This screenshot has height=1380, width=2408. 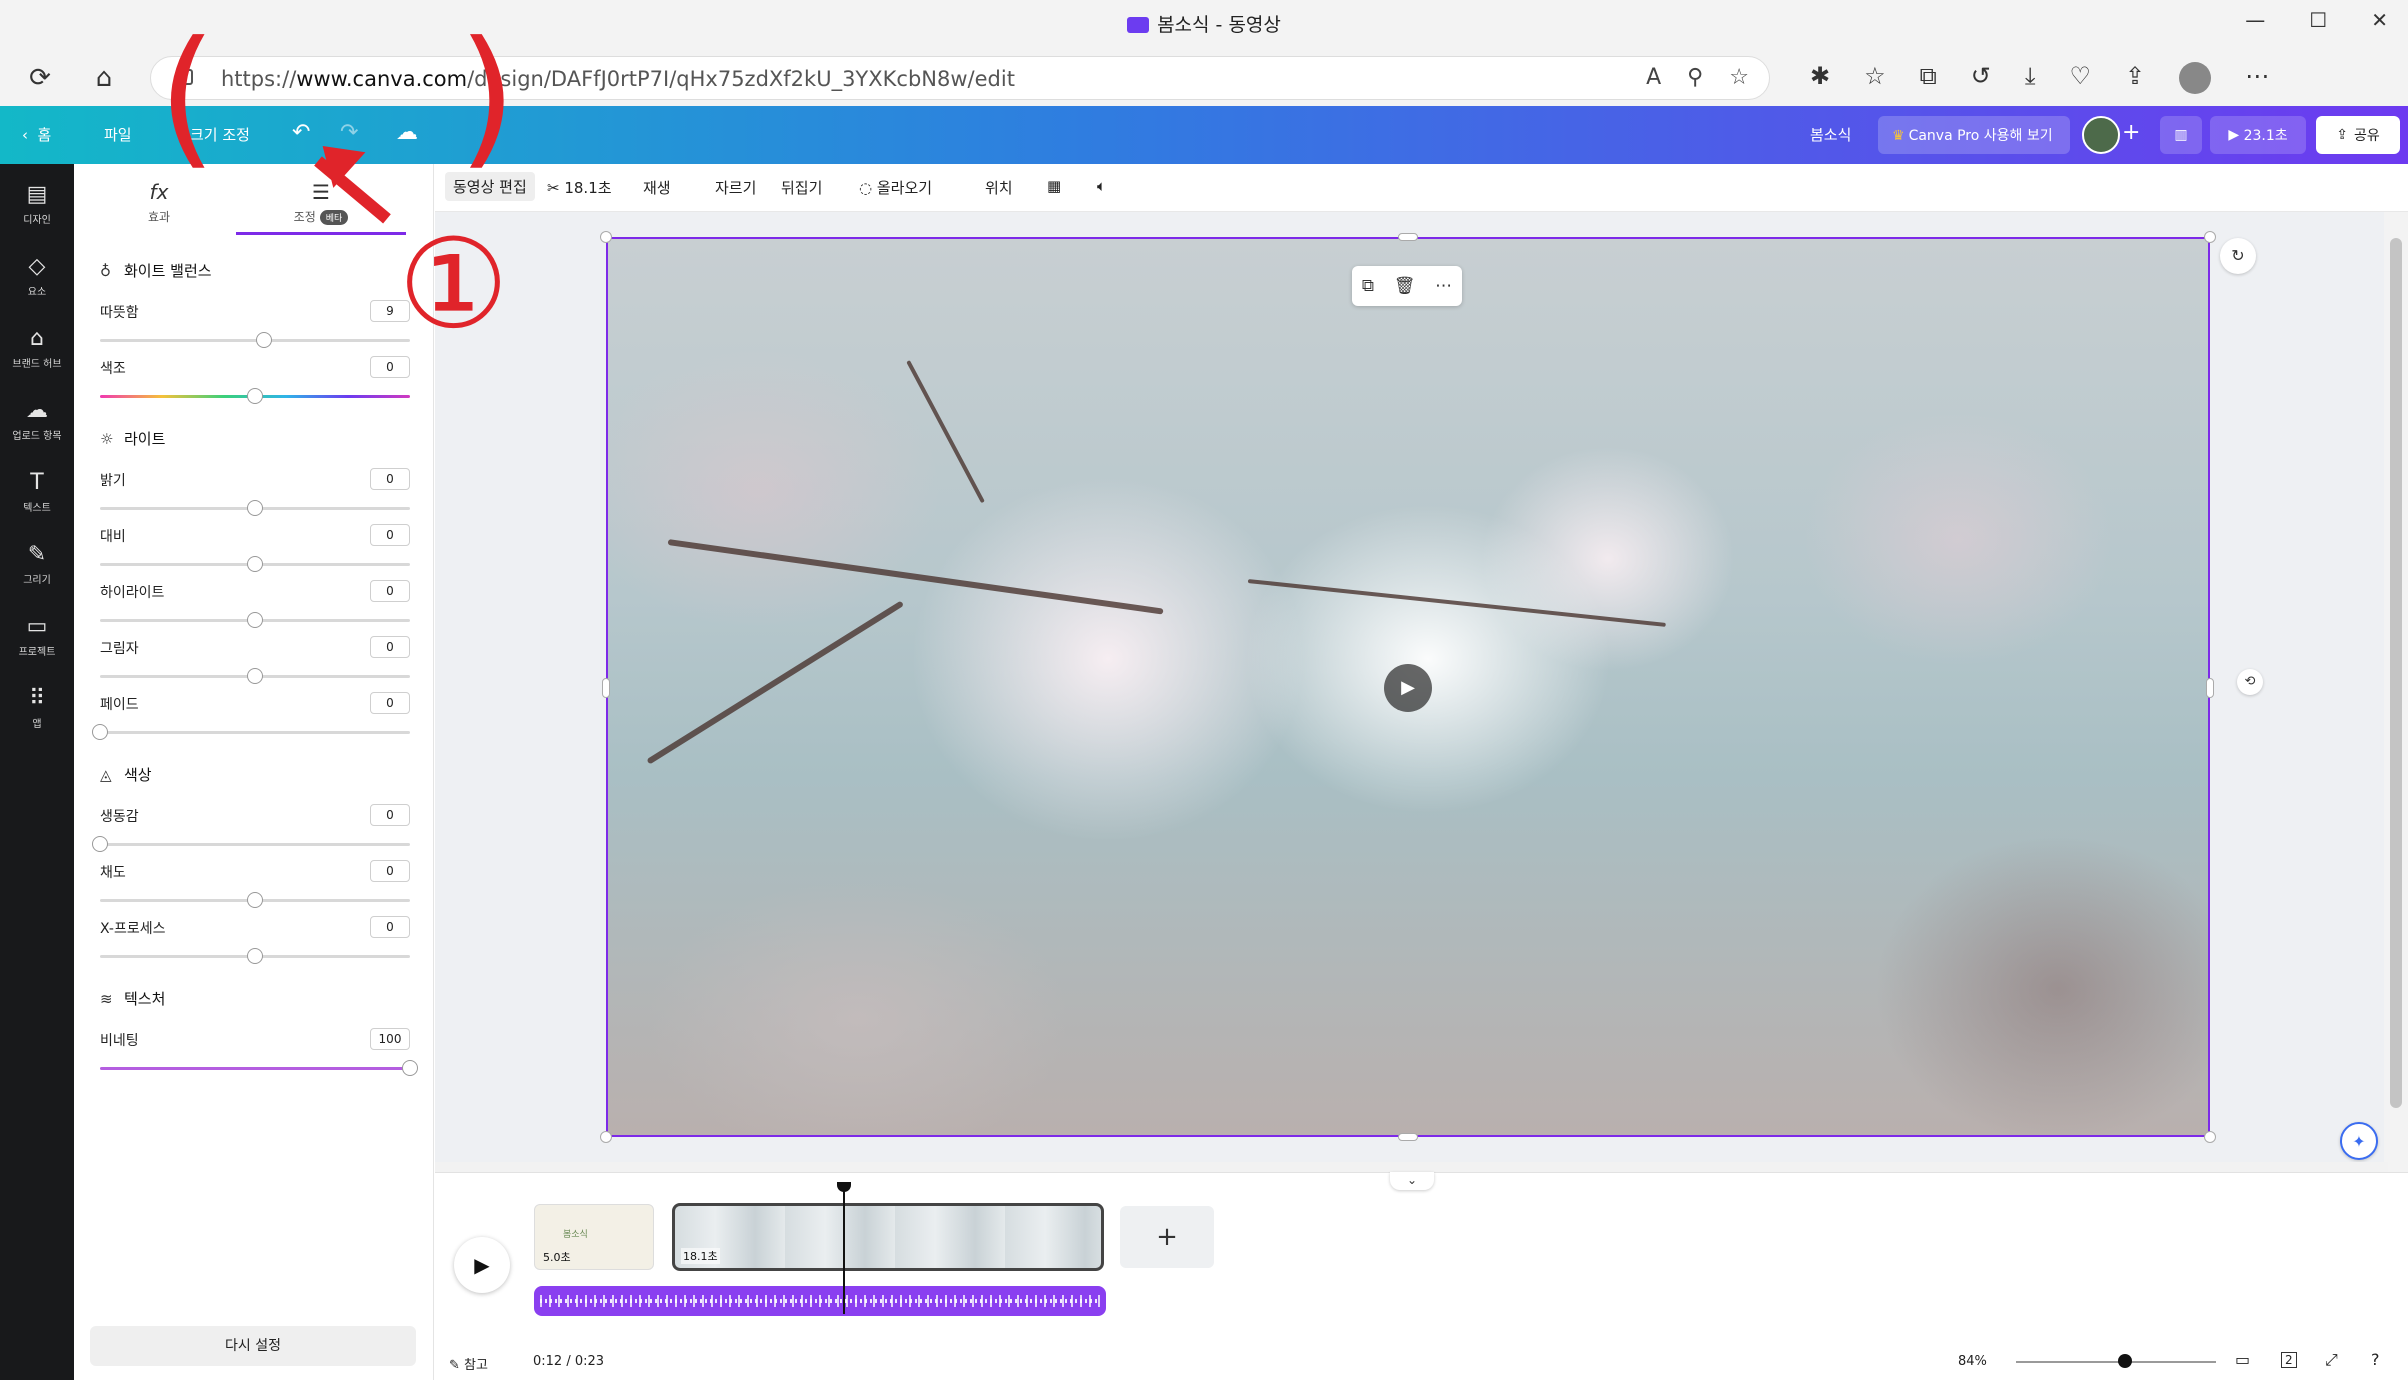 I want to click on brightness-slider-thumb, so click(x=255, y=508).